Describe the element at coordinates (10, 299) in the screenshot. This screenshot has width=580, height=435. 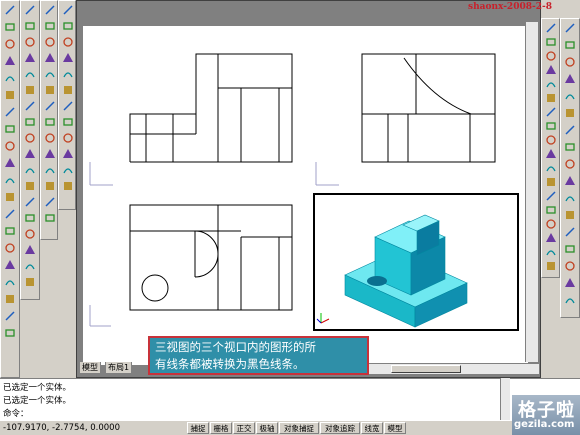
I see `ucs-icon` at that location.